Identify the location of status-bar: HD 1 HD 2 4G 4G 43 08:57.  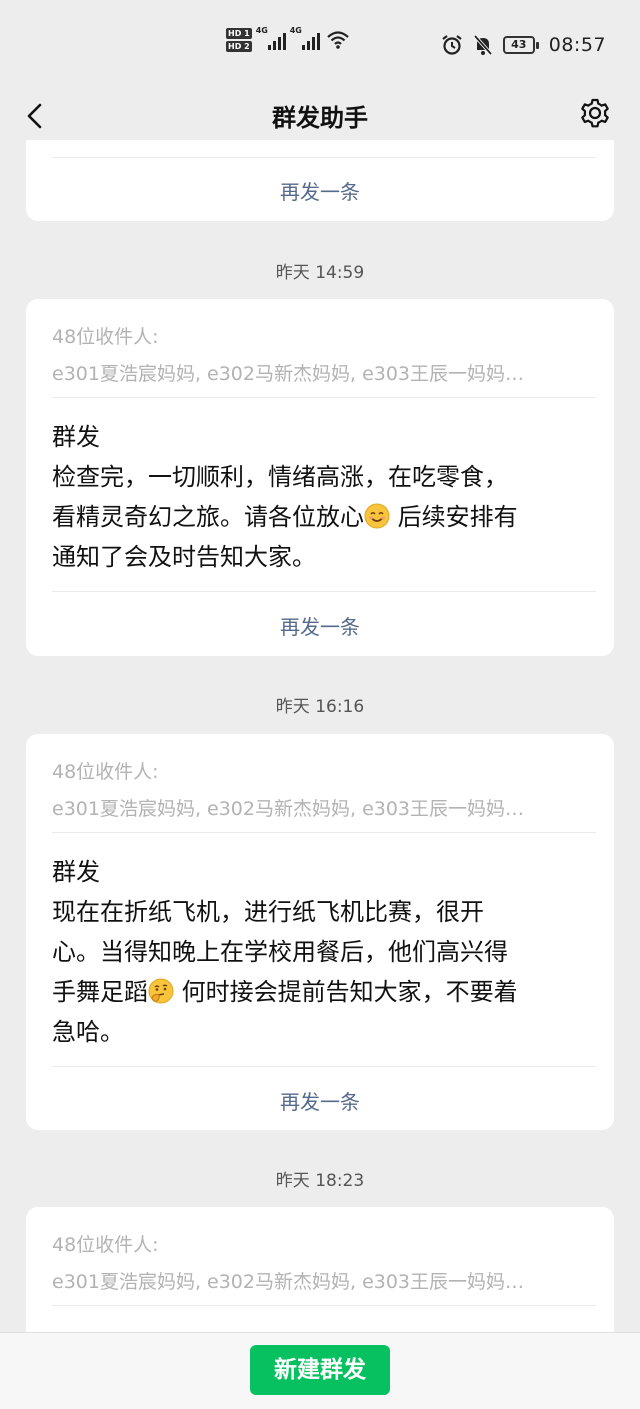
(320, 46).